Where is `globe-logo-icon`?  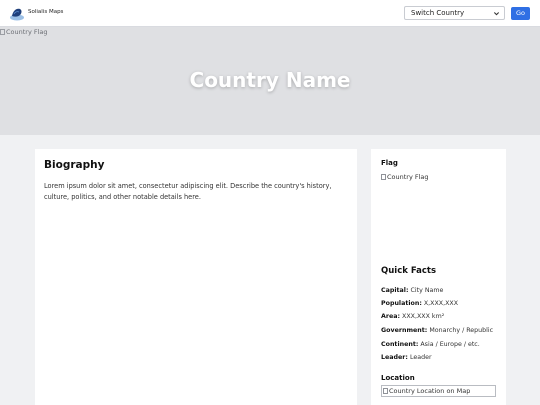 globe-logo-icon is located at coordinates (17, 13).